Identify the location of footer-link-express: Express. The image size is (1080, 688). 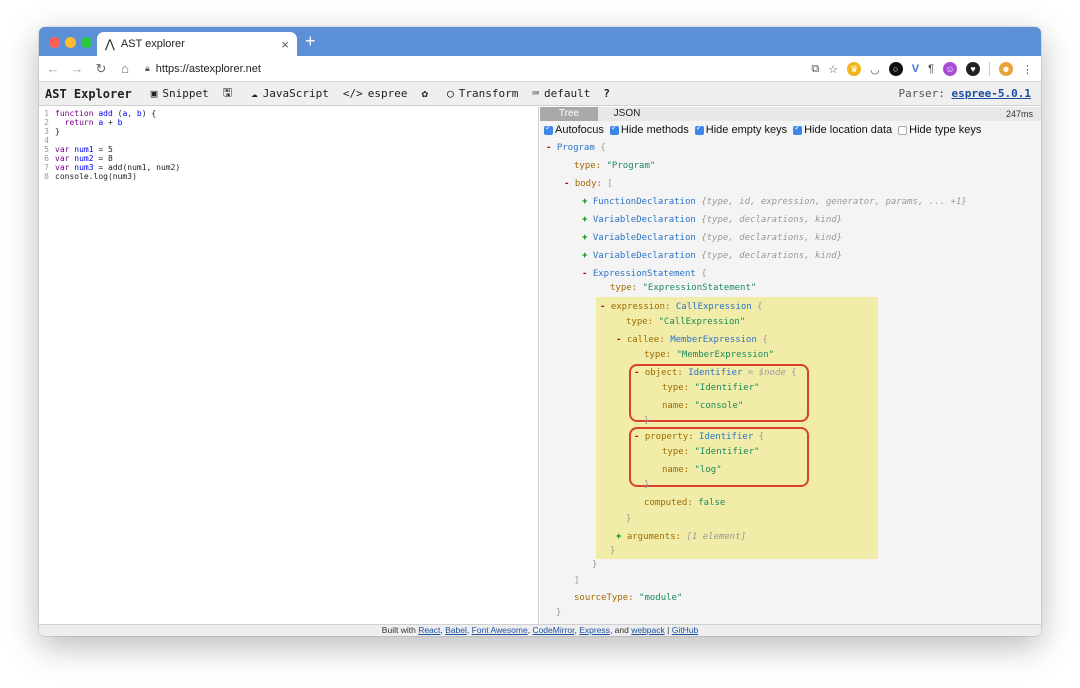
(594, 630).